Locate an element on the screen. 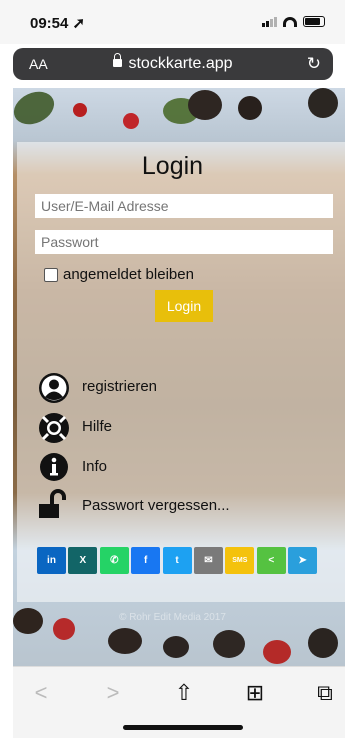  menu-label-info: Info is located at coordinates (95, 466).